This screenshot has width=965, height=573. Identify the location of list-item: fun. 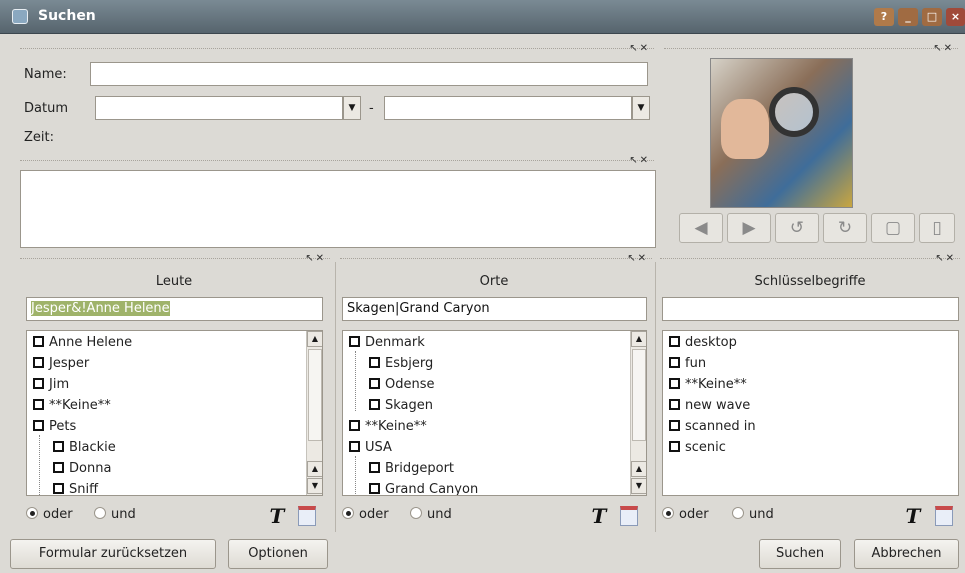
(687, 364).